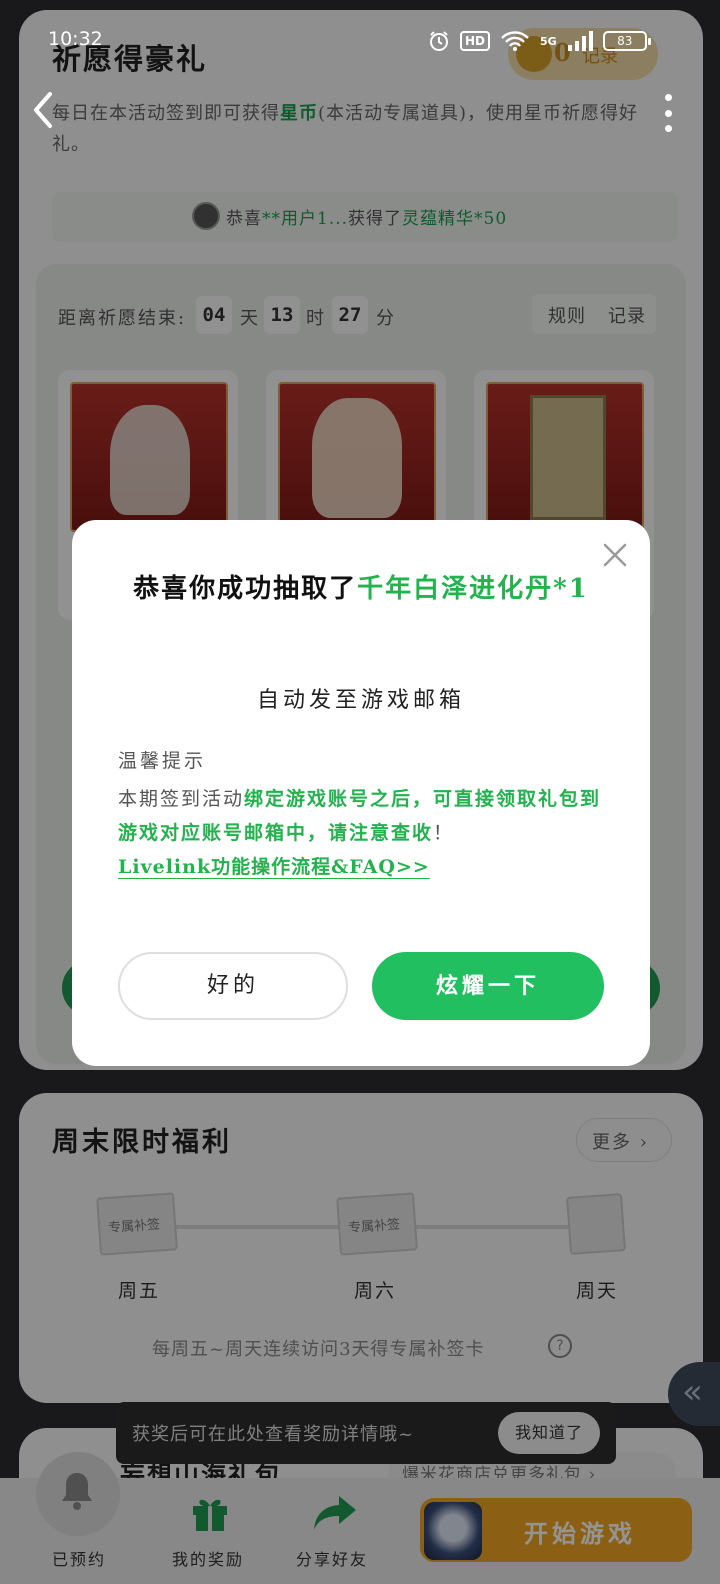  What do you see at coordinates (360, 816) in the screenshot?
I see `tip-text: 本期签到活动绑定游戏账号之后，可直接领取礼包到游戏对应账号邮箱中，请注意查收！` at bounding box center [360, 816].